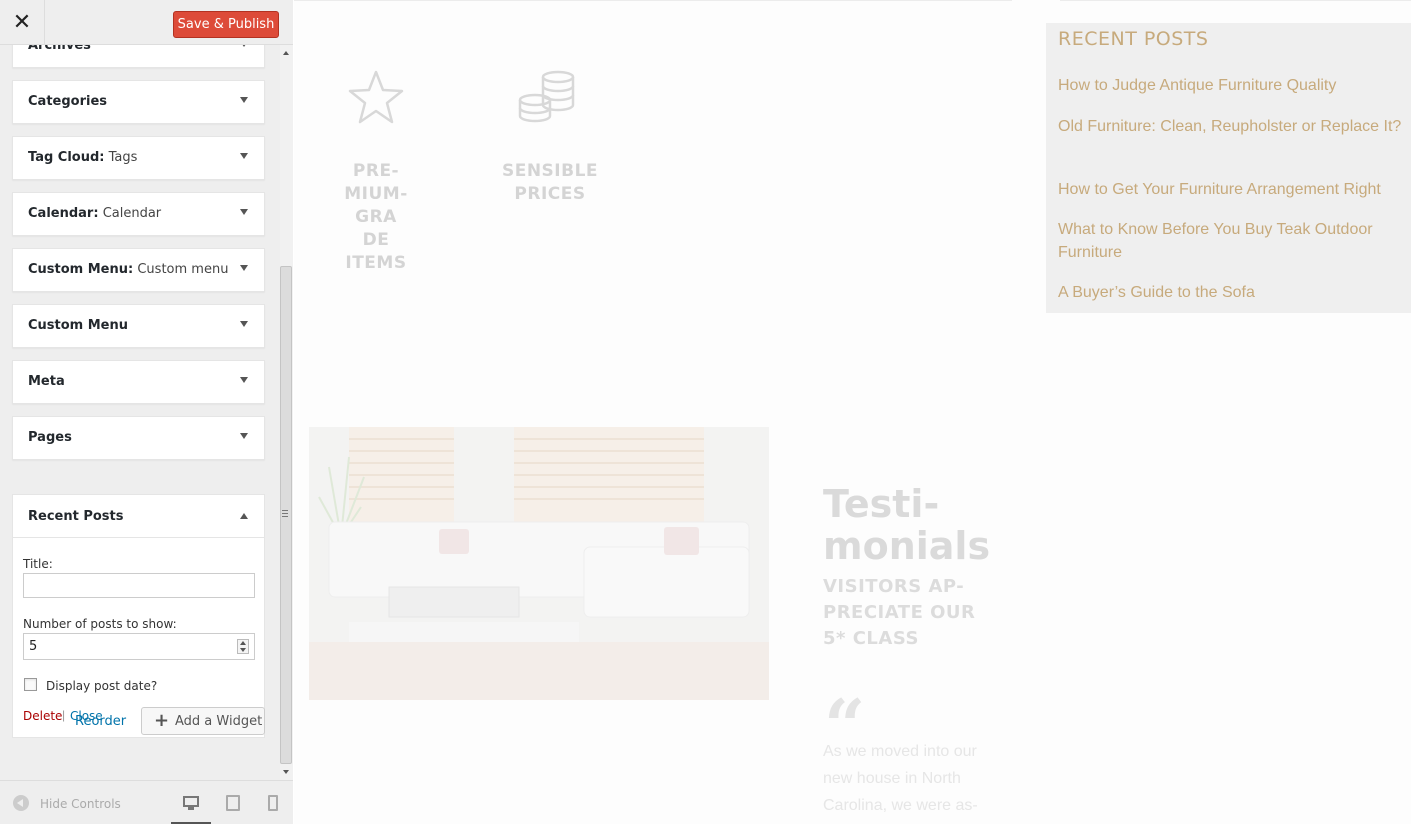 The image size is (1411, 824). I want to click on display-date-checkbox, so click(30, 684).